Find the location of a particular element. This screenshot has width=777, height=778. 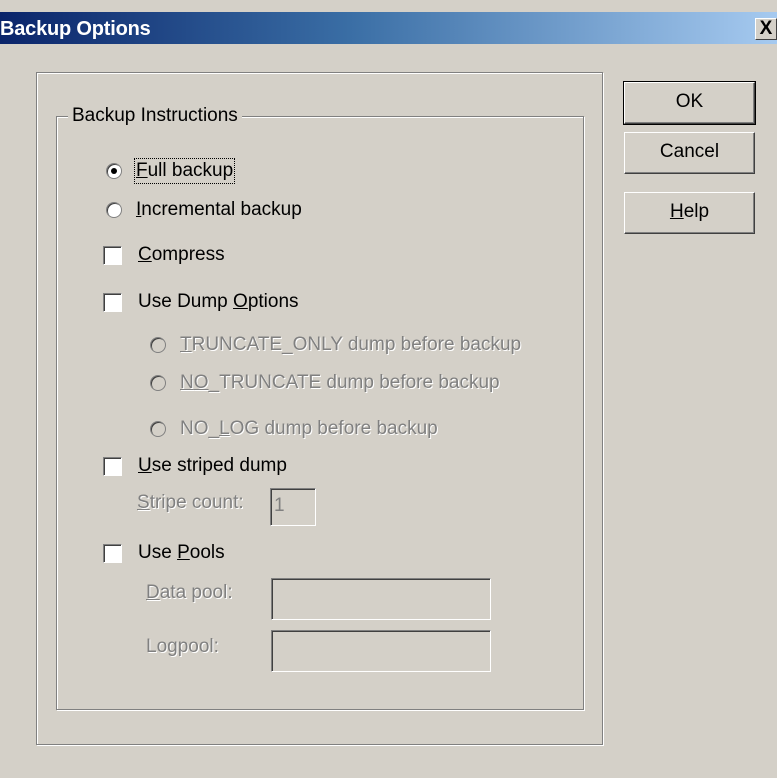

window-title: Backup Options is located at coordinates (75, 29).